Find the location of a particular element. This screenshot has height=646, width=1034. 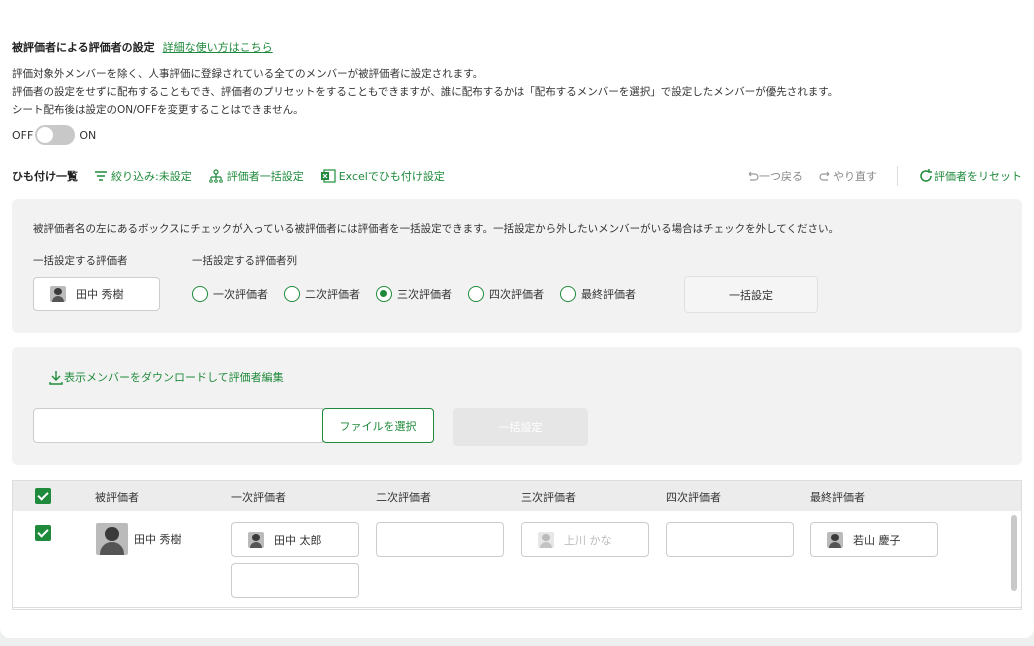

third-evaluator-chip: 上川 かな is located at coordinates (585, 539).